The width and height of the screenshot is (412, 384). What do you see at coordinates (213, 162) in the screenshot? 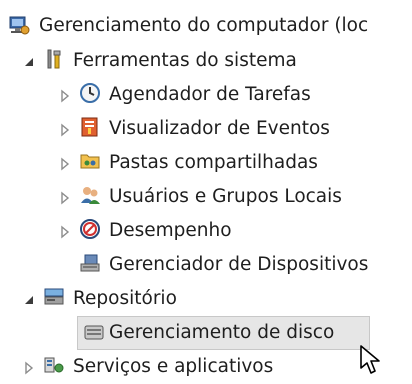
I see `tree-item-label: Pastas compartilhadas` at bounding box center [213, 162].